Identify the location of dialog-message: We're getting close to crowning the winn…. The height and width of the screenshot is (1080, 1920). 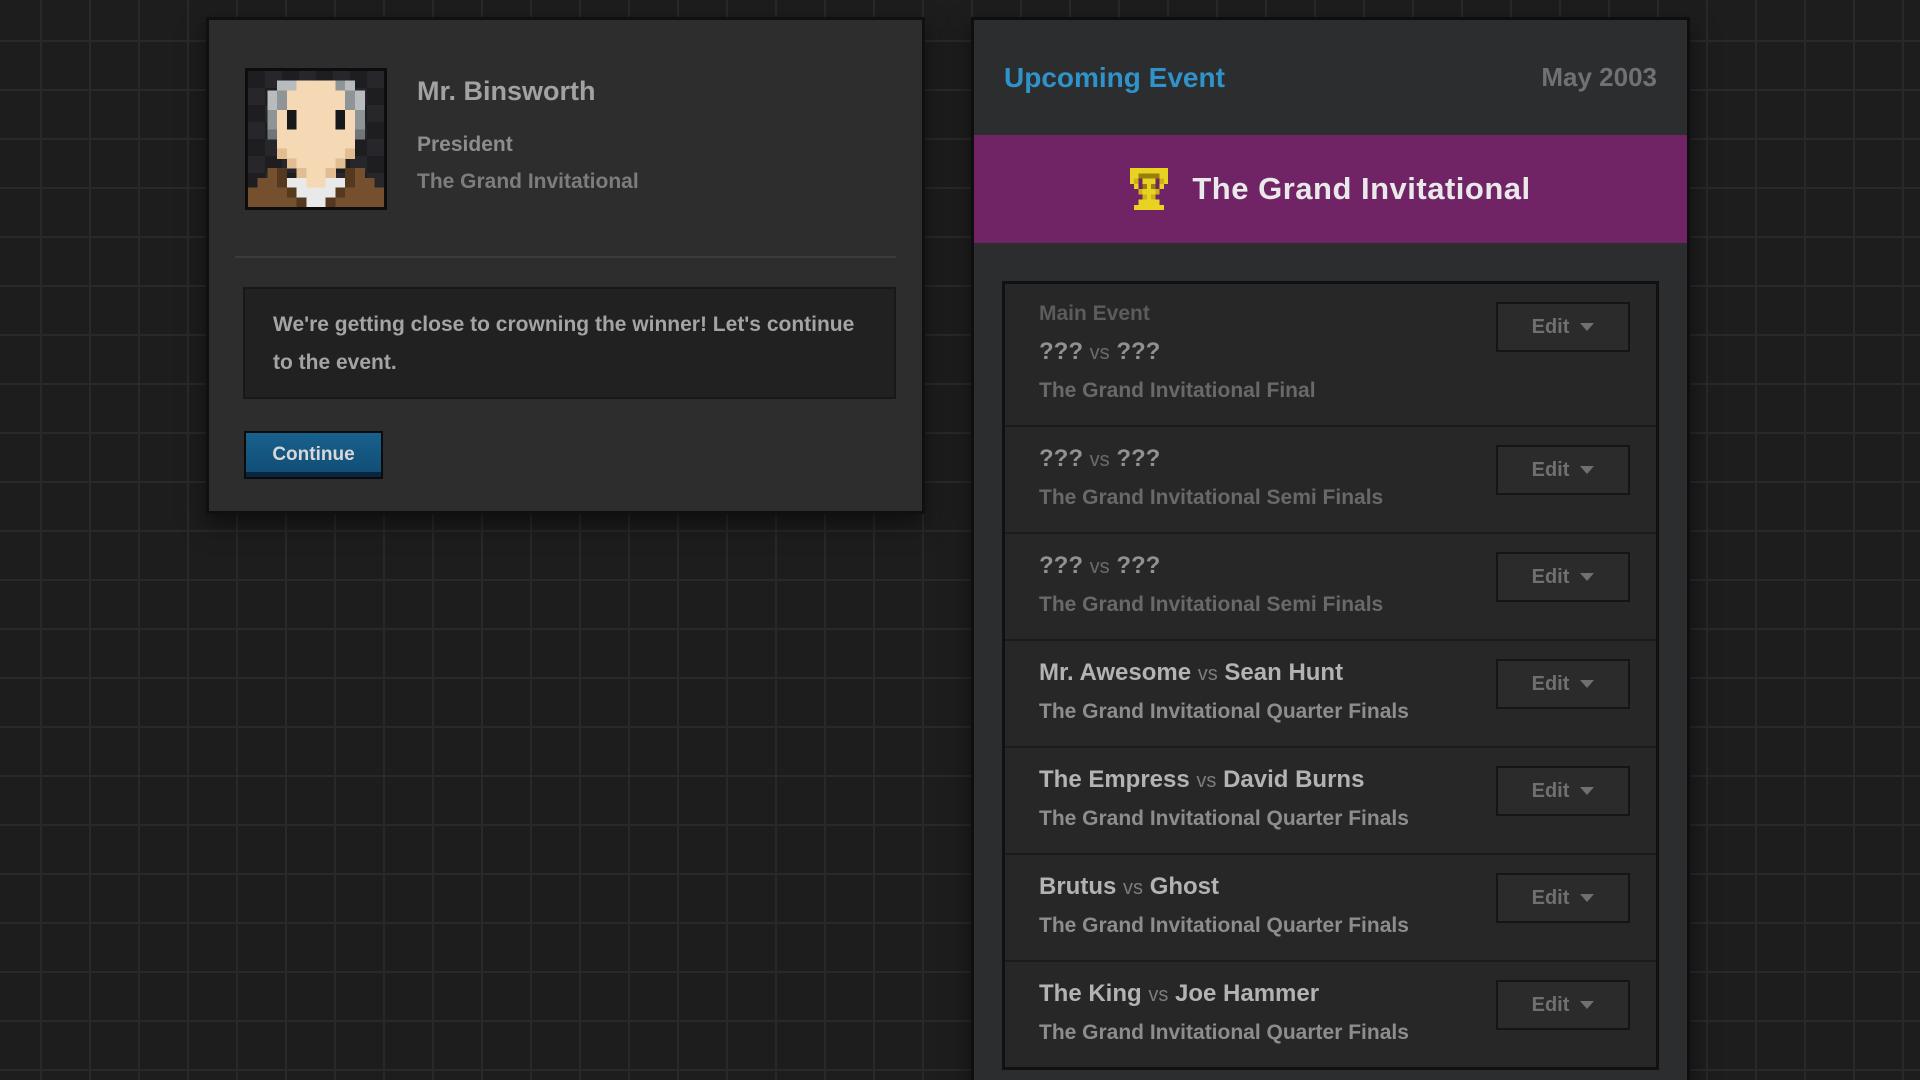
(564, 343).